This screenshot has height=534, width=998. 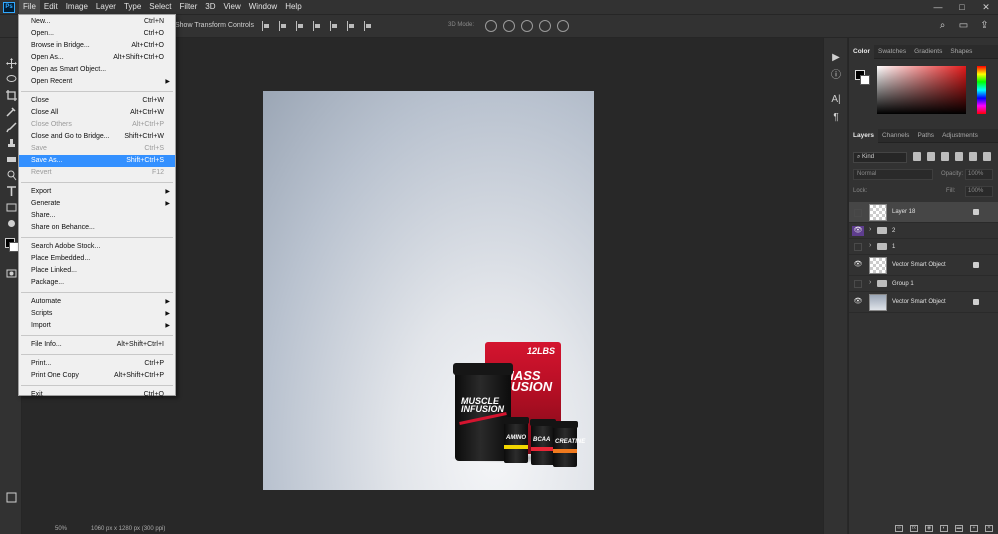 What do you see at coordinates (97, 125) in the screenshot?
I see `file-menu-item-close-others: Close Others Alt+Ctrl+P` at bounding box center [97, 125].